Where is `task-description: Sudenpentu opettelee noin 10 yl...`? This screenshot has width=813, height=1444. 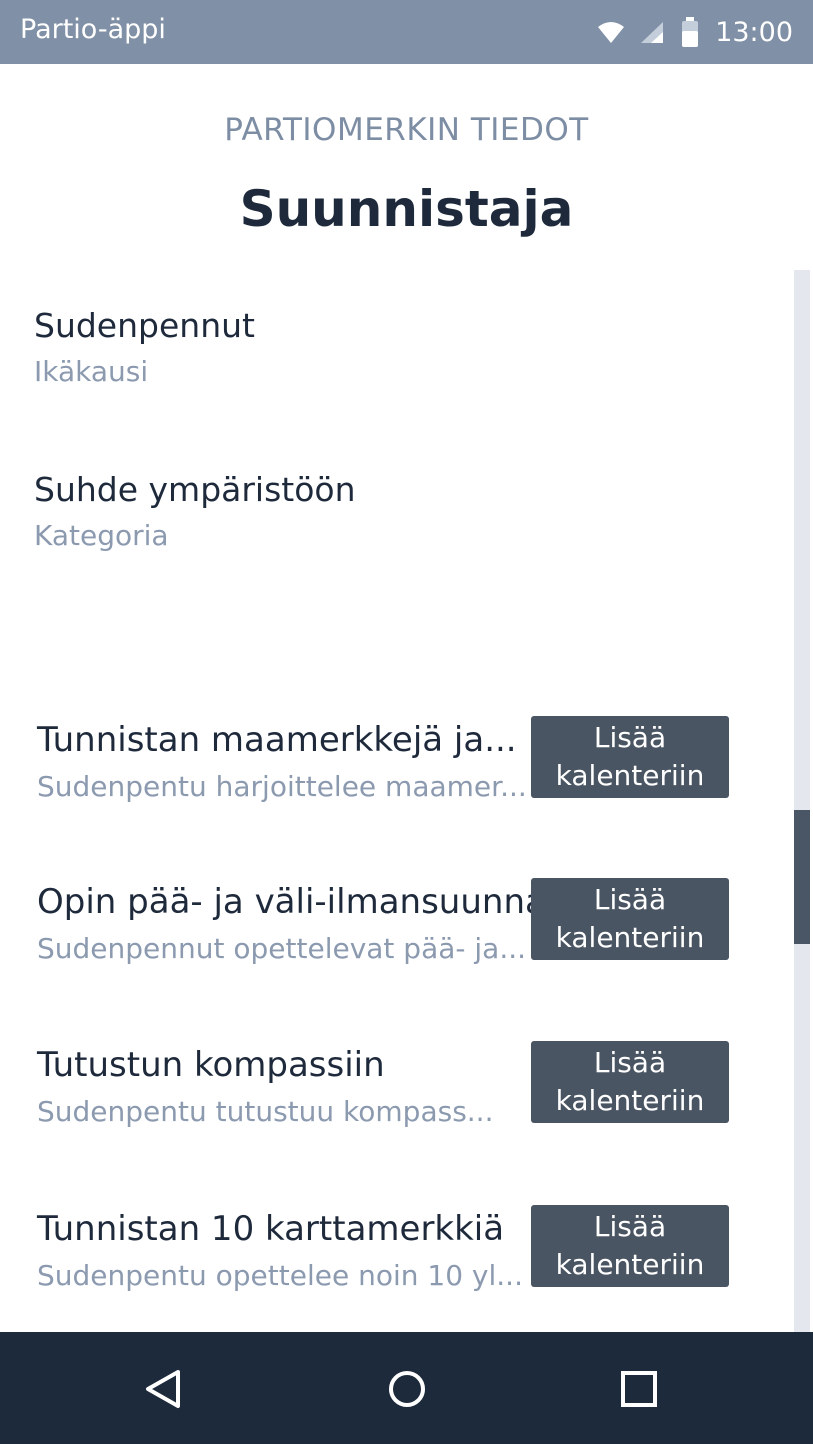
task-description: Sudenpentu opettelee noin 10 yl... is located at coordinates (280, 1275).